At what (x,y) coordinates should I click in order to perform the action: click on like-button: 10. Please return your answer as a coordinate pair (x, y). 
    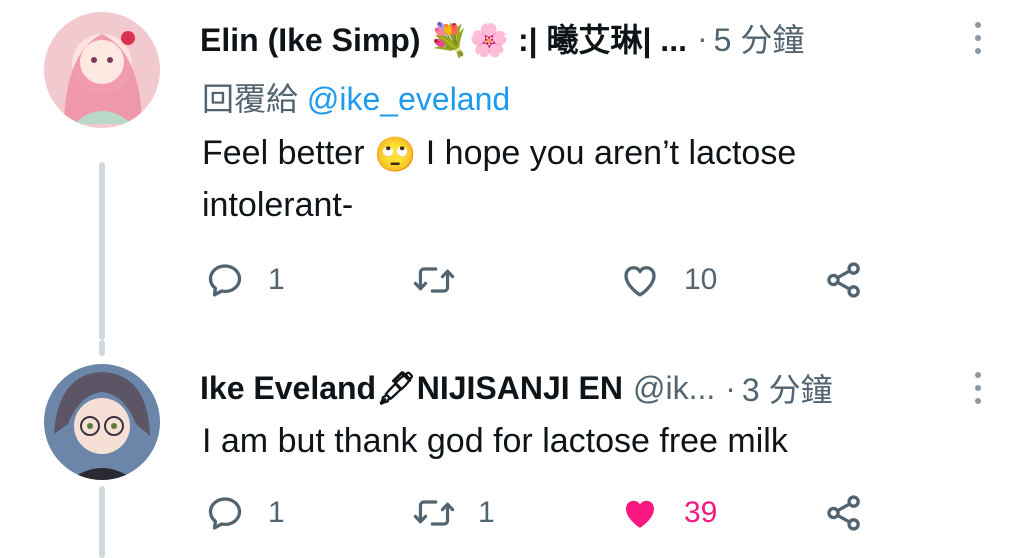
    Looking at the image, I should click on (667, 280).